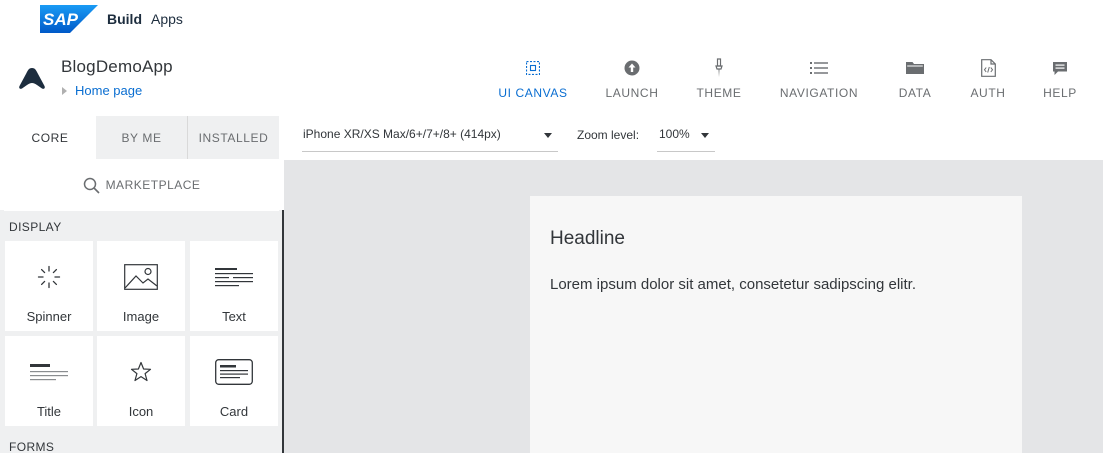  I want to click on list-icon, so click(819, 68).